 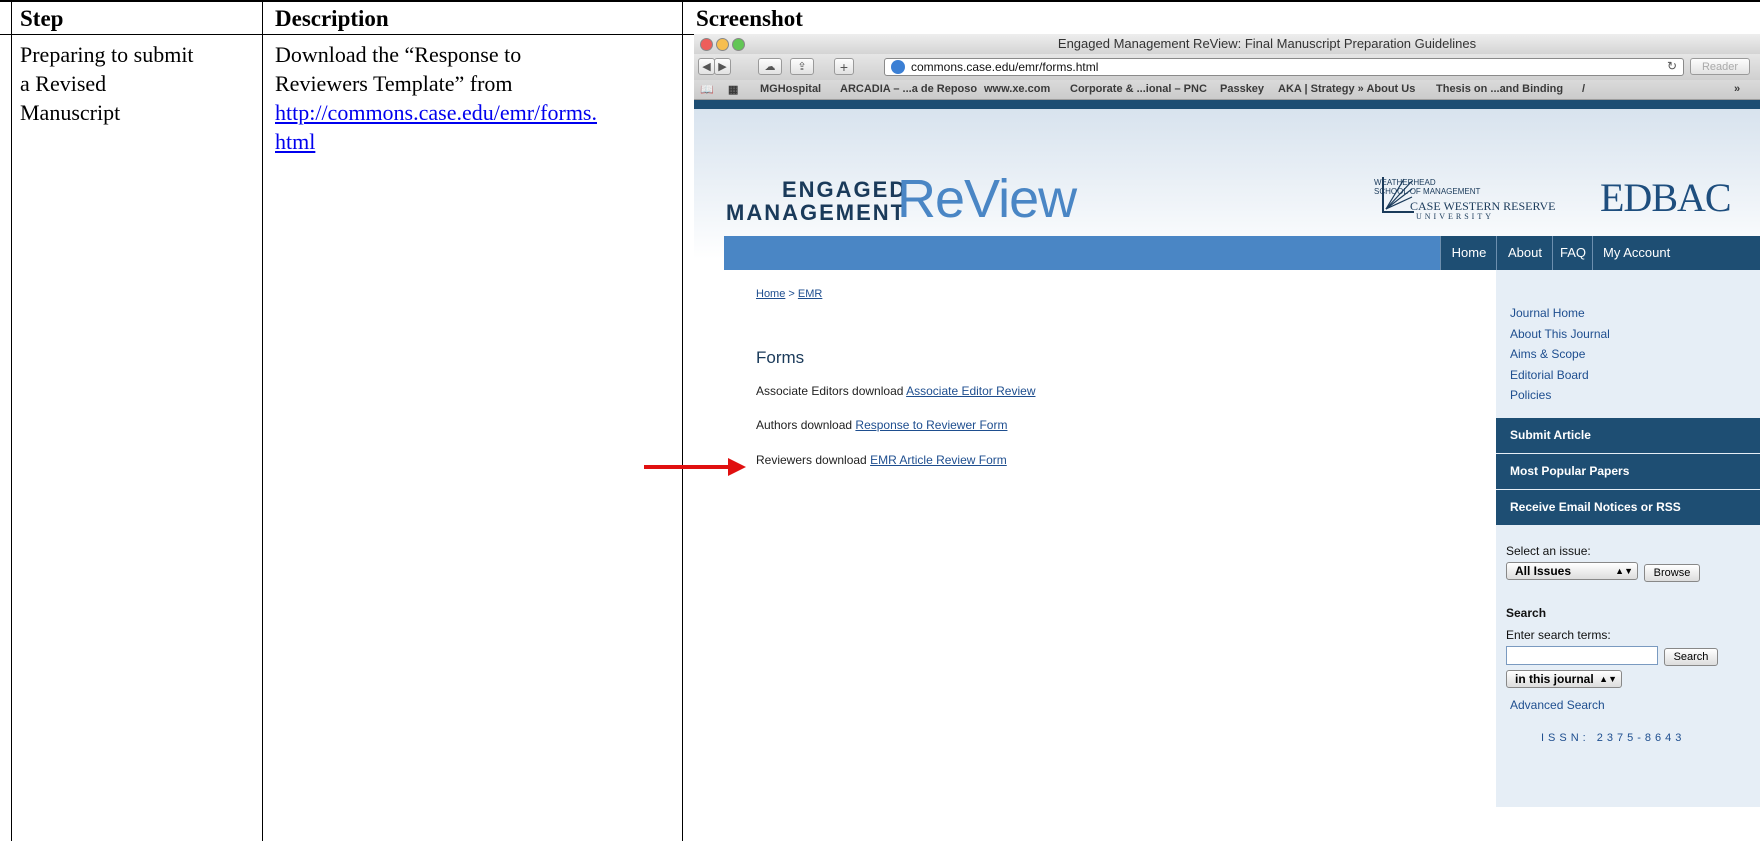 What do you see at coordinates (436, 112) in the screenshot?
I see `forms-url-link: http://commons.case.edu/emr/forms.` at bounding box center [436, 112].